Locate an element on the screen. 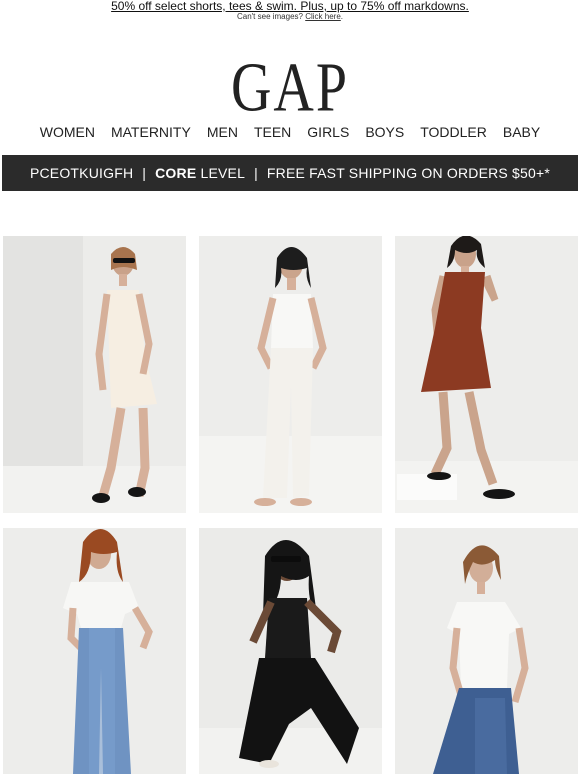  white-tank-and-jeans-image-art is located at coordinates (290, 374).